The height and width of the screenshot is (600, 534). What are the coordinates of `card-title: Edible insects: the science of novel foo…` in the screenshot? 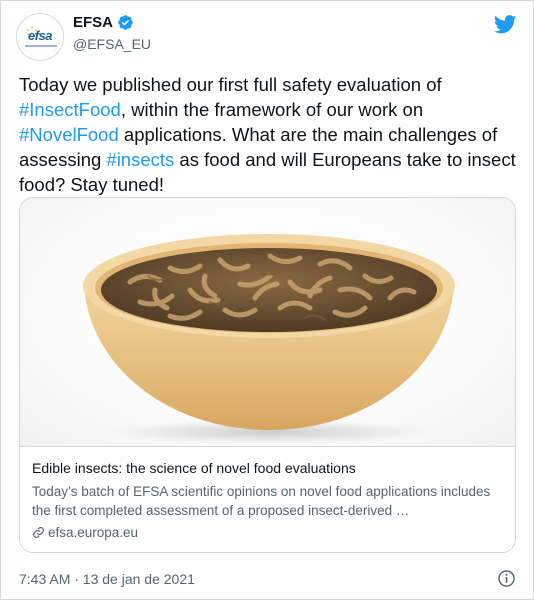 It's located at (194, 468).